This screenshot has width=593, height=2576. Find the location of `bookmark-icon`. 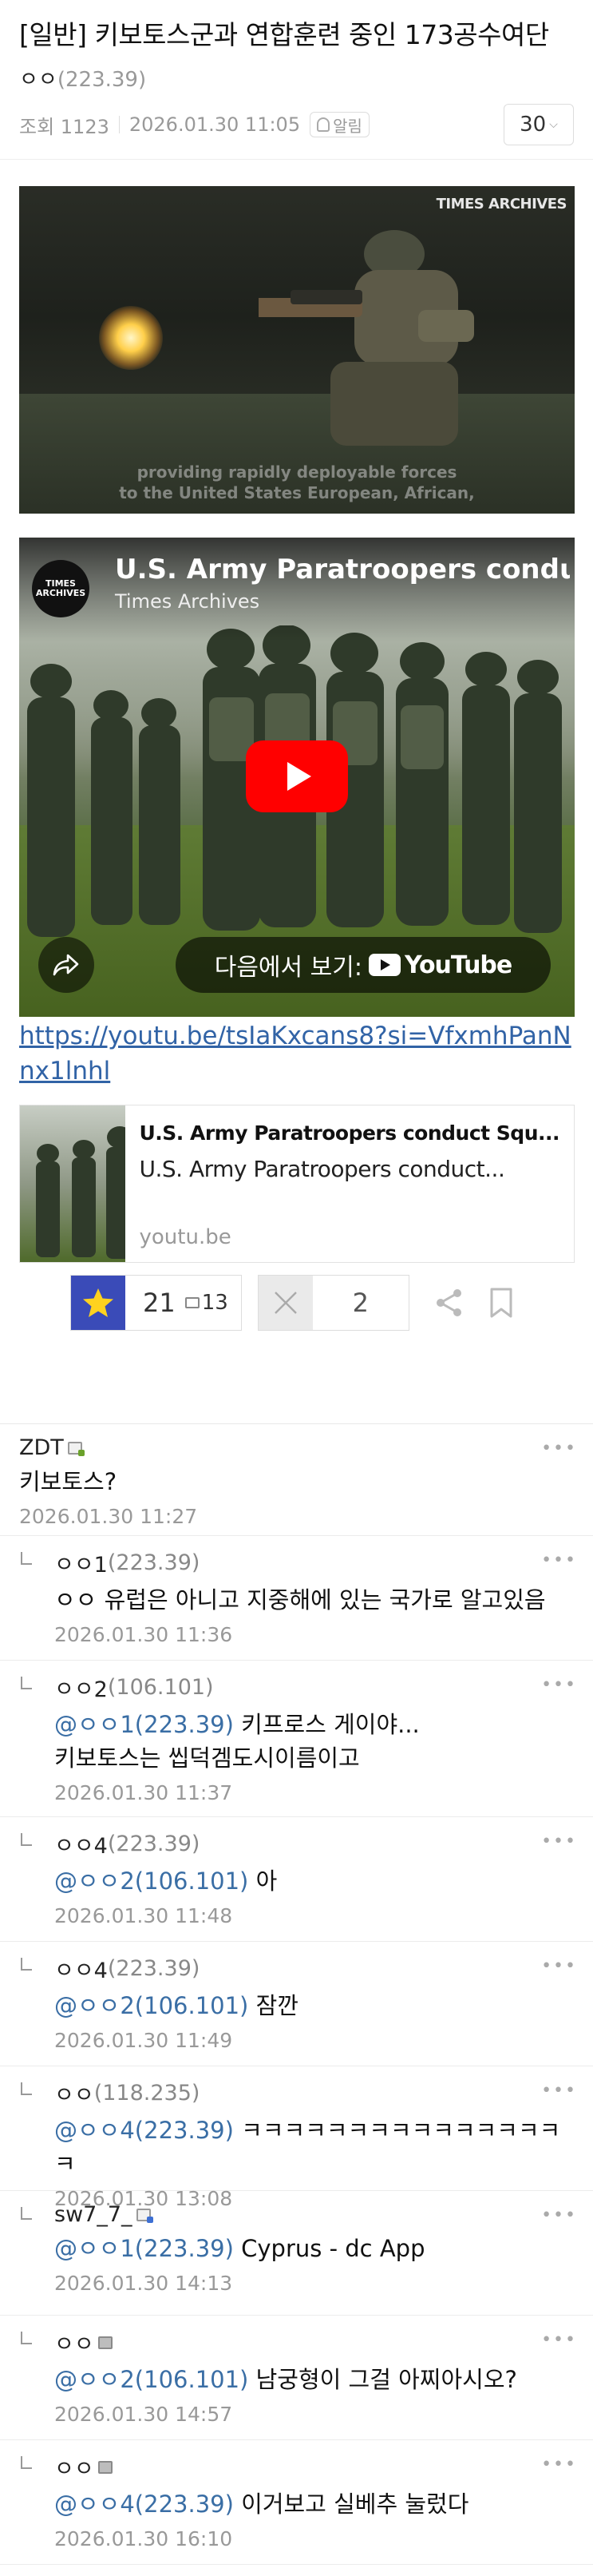

bookmark-icon is located at coordinates (501, 1303).